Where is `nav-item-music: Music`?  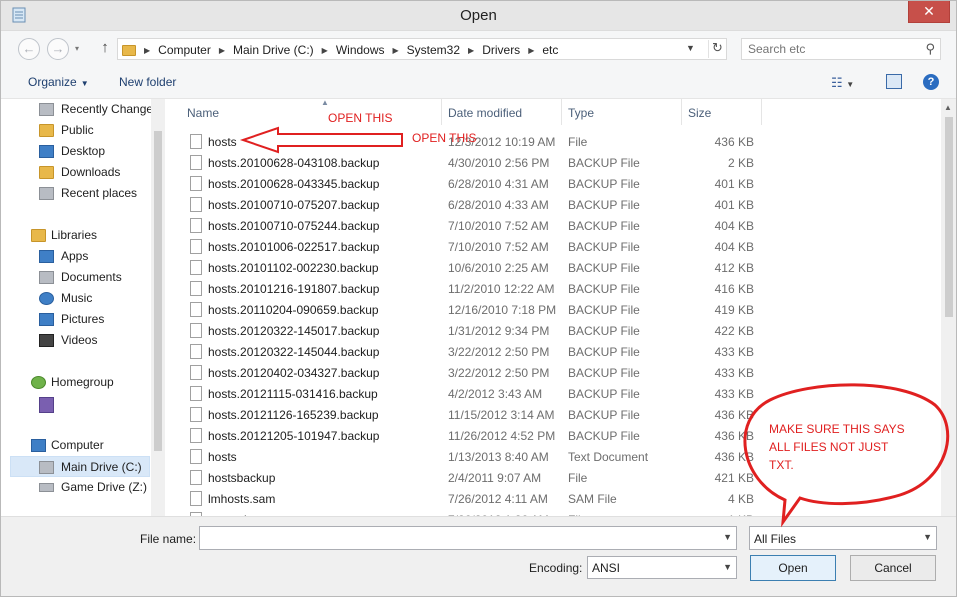 nav-item-music: Music is located at coordinates (76, 298).